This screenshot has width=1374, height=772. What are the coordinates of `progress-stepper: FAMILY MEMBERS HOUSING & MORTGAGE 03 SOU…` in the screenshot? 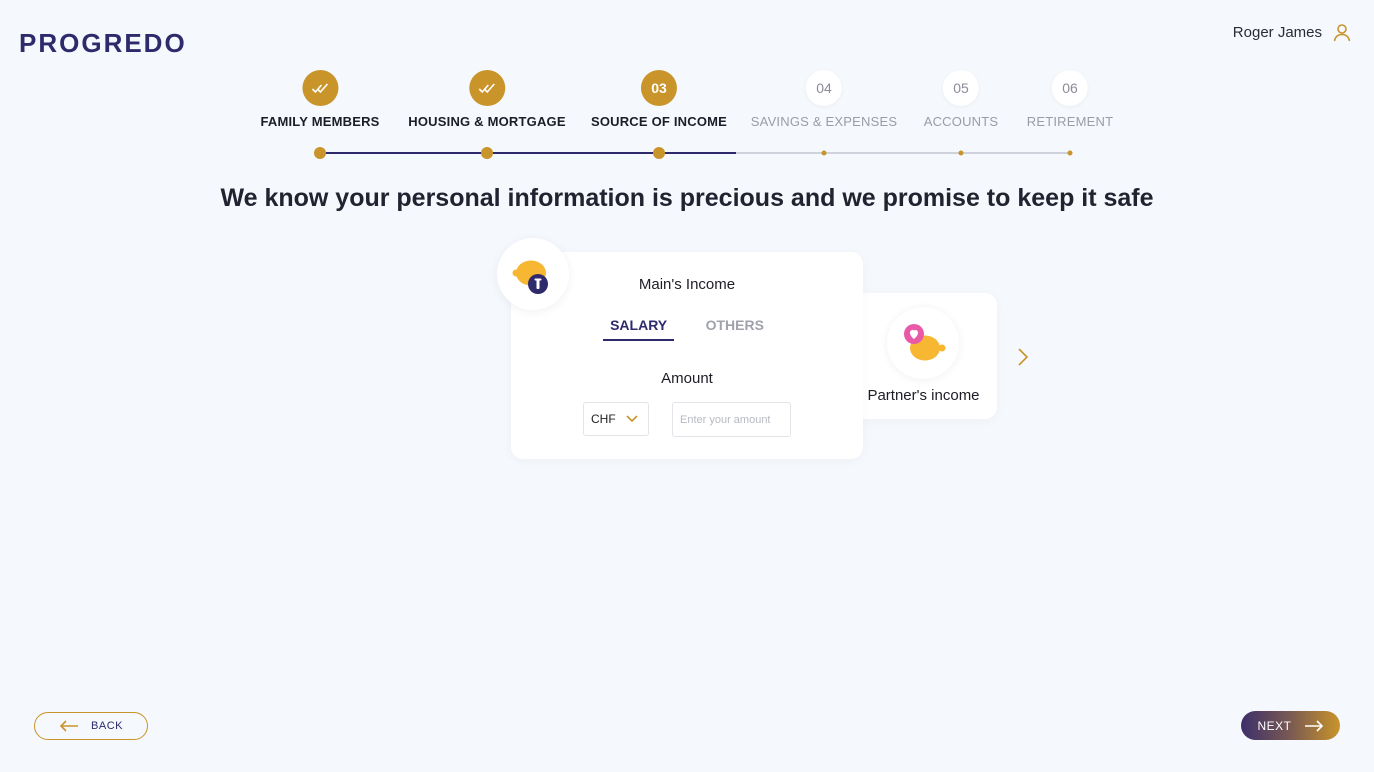 It's located at (687, 120).